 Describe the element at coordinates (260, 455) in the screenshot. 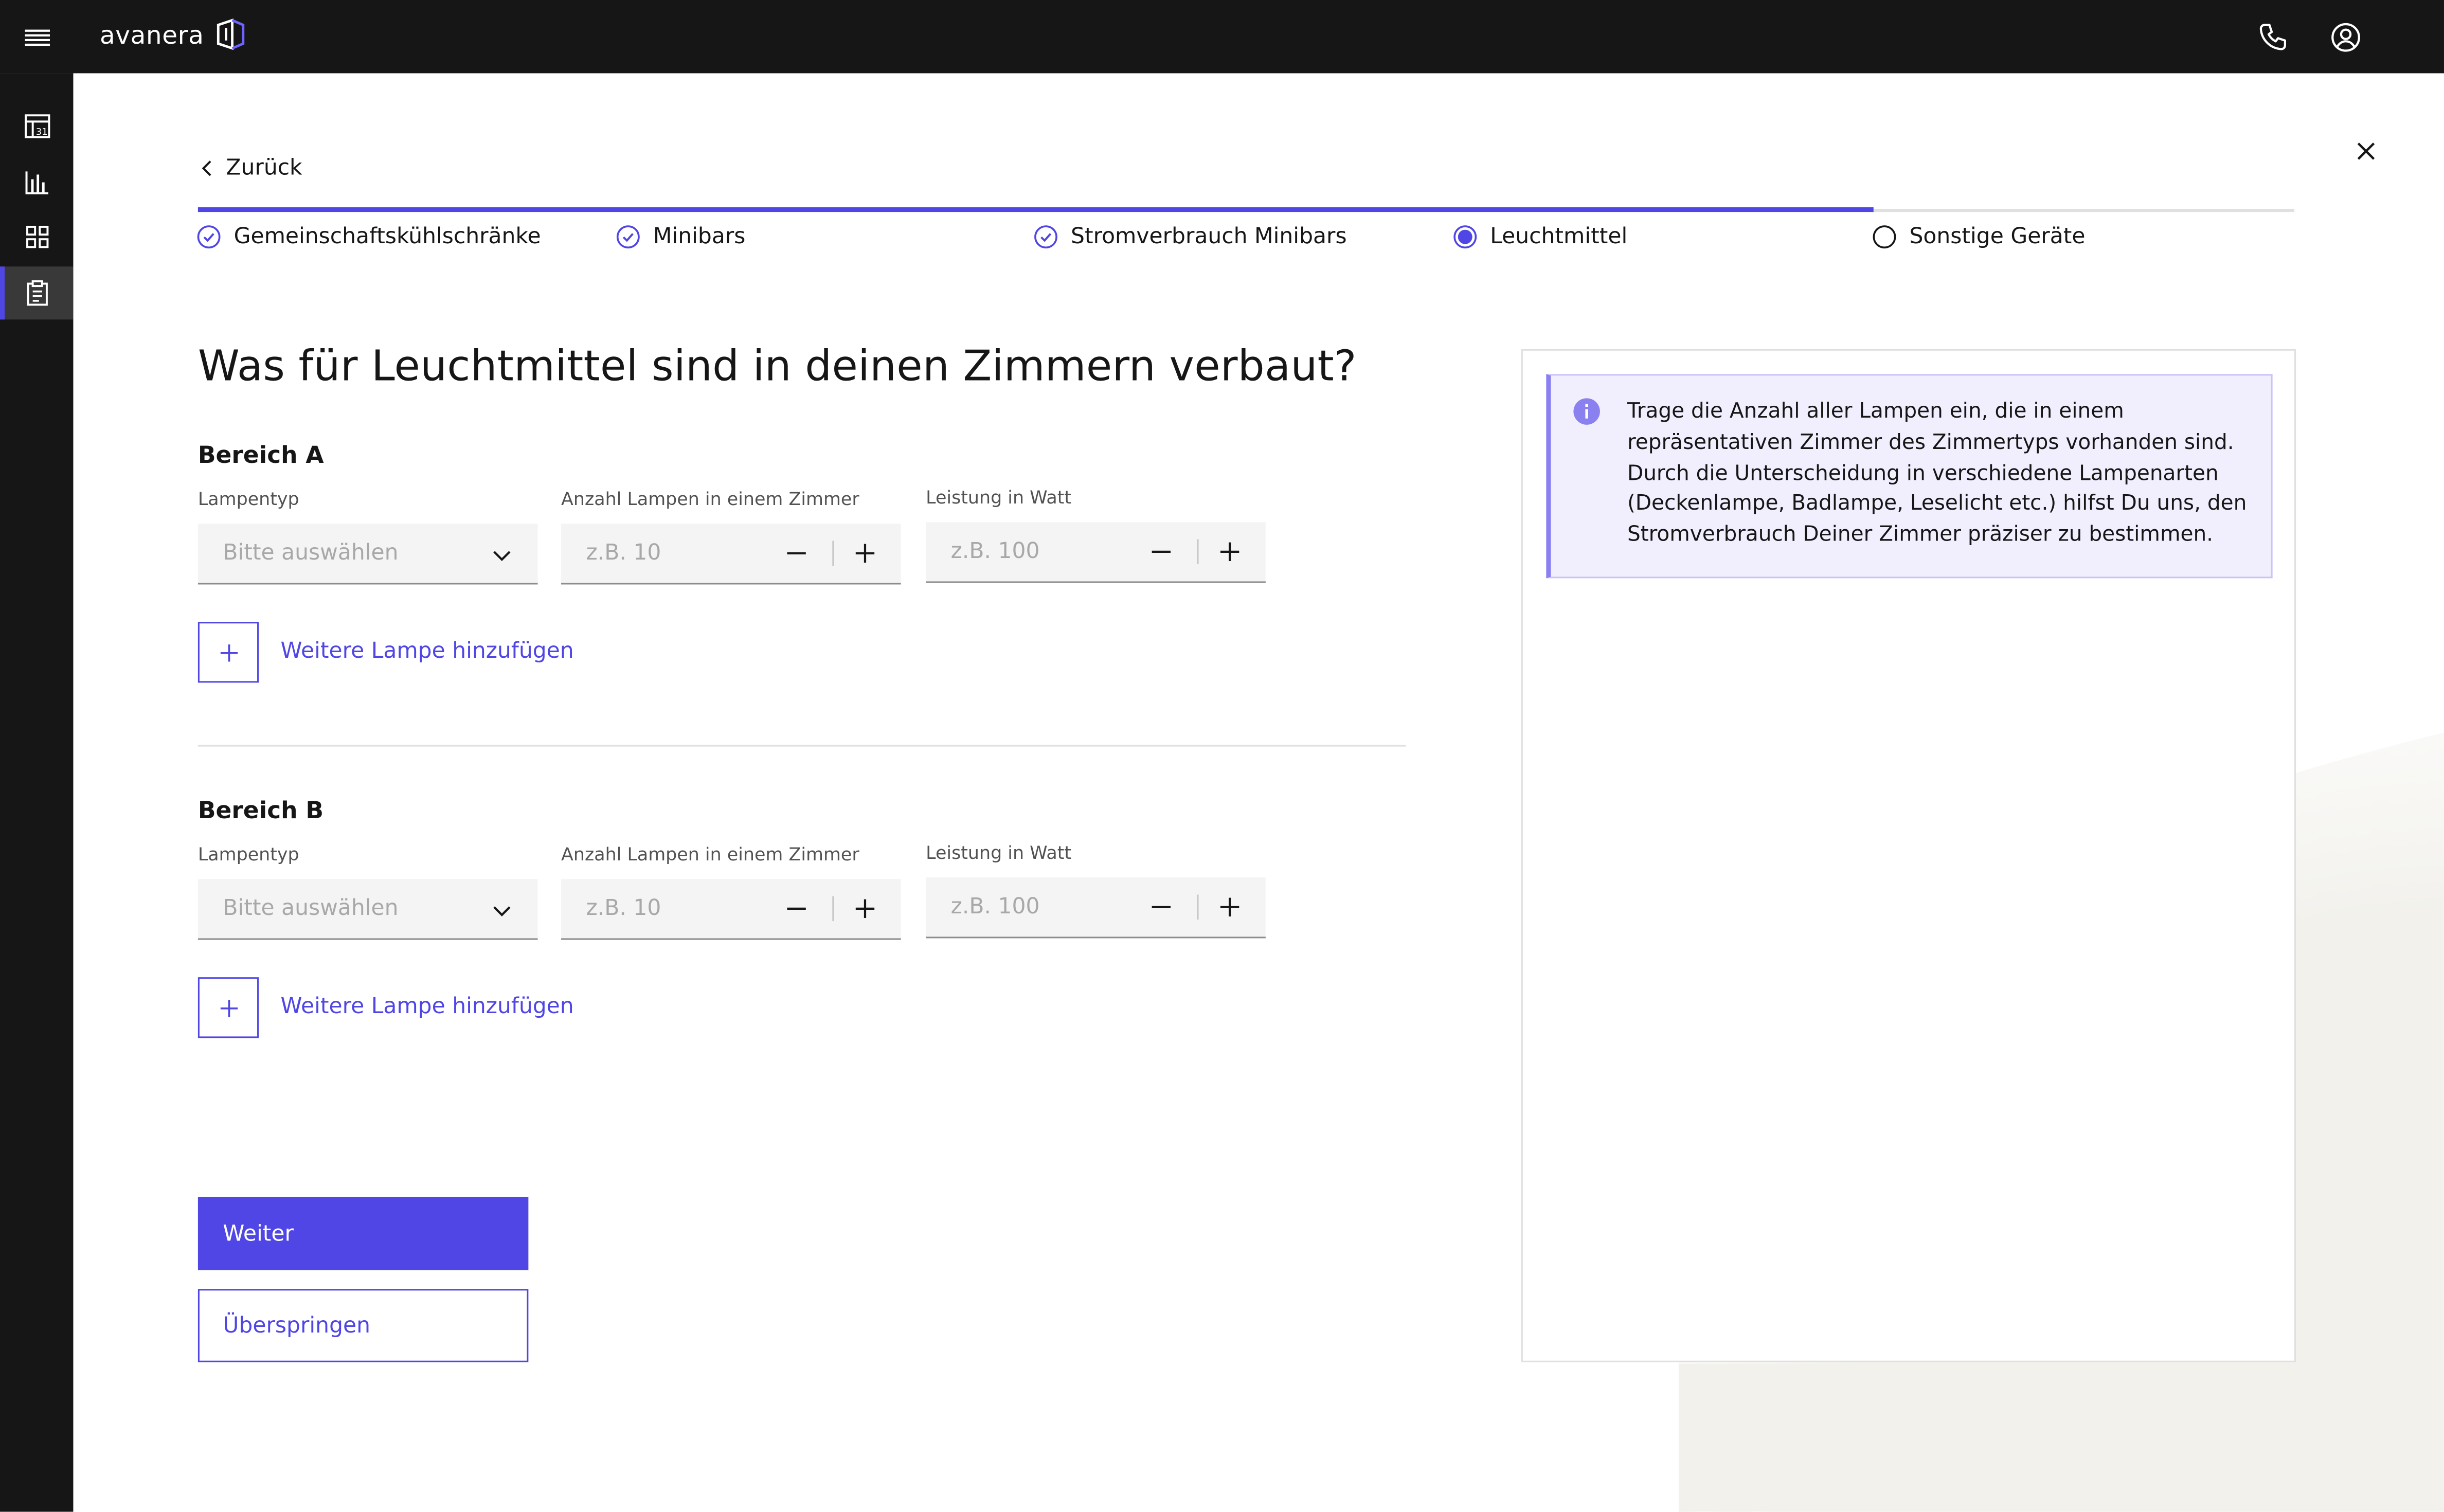

I see `section-title-a: Bereich A` at that location.